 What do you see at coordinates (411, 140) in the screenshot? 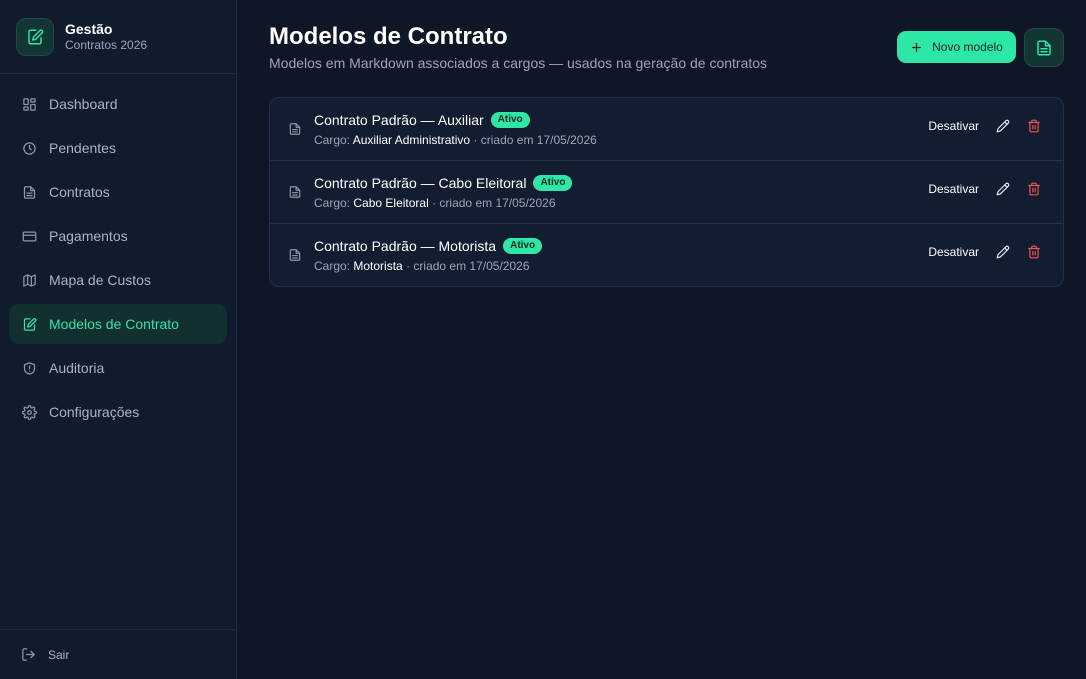
I see `cargo-value: Auxiliar Administrativo` at bounding box center [411, 140].